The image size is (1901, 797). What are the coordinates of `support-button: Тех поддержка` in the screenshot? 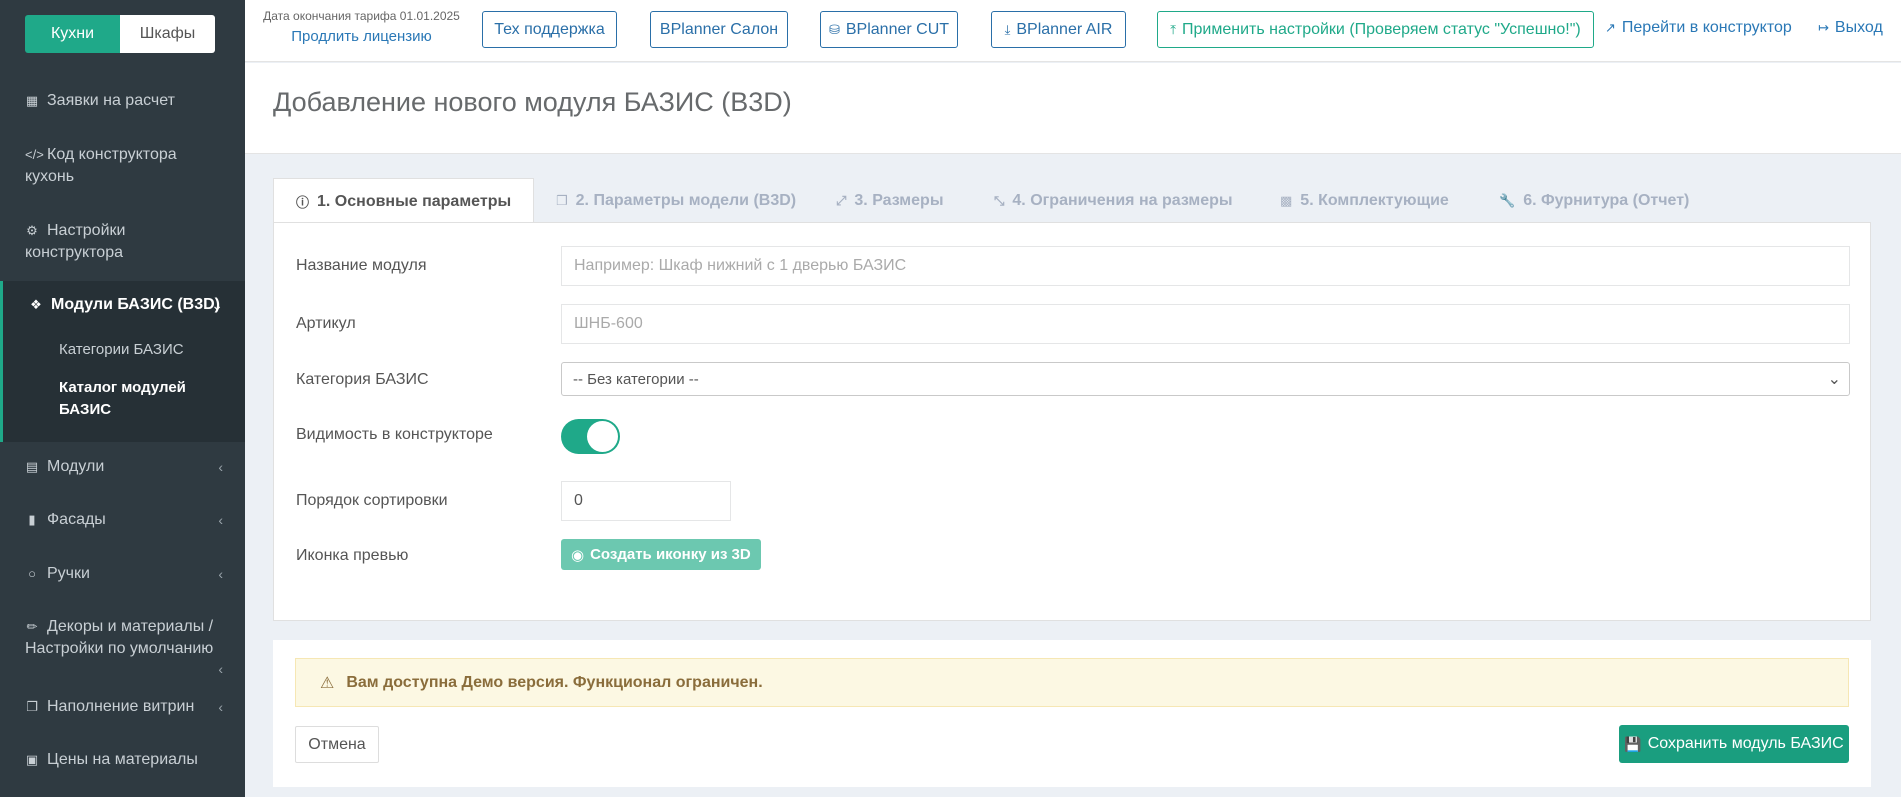 It's located at (549, 29).